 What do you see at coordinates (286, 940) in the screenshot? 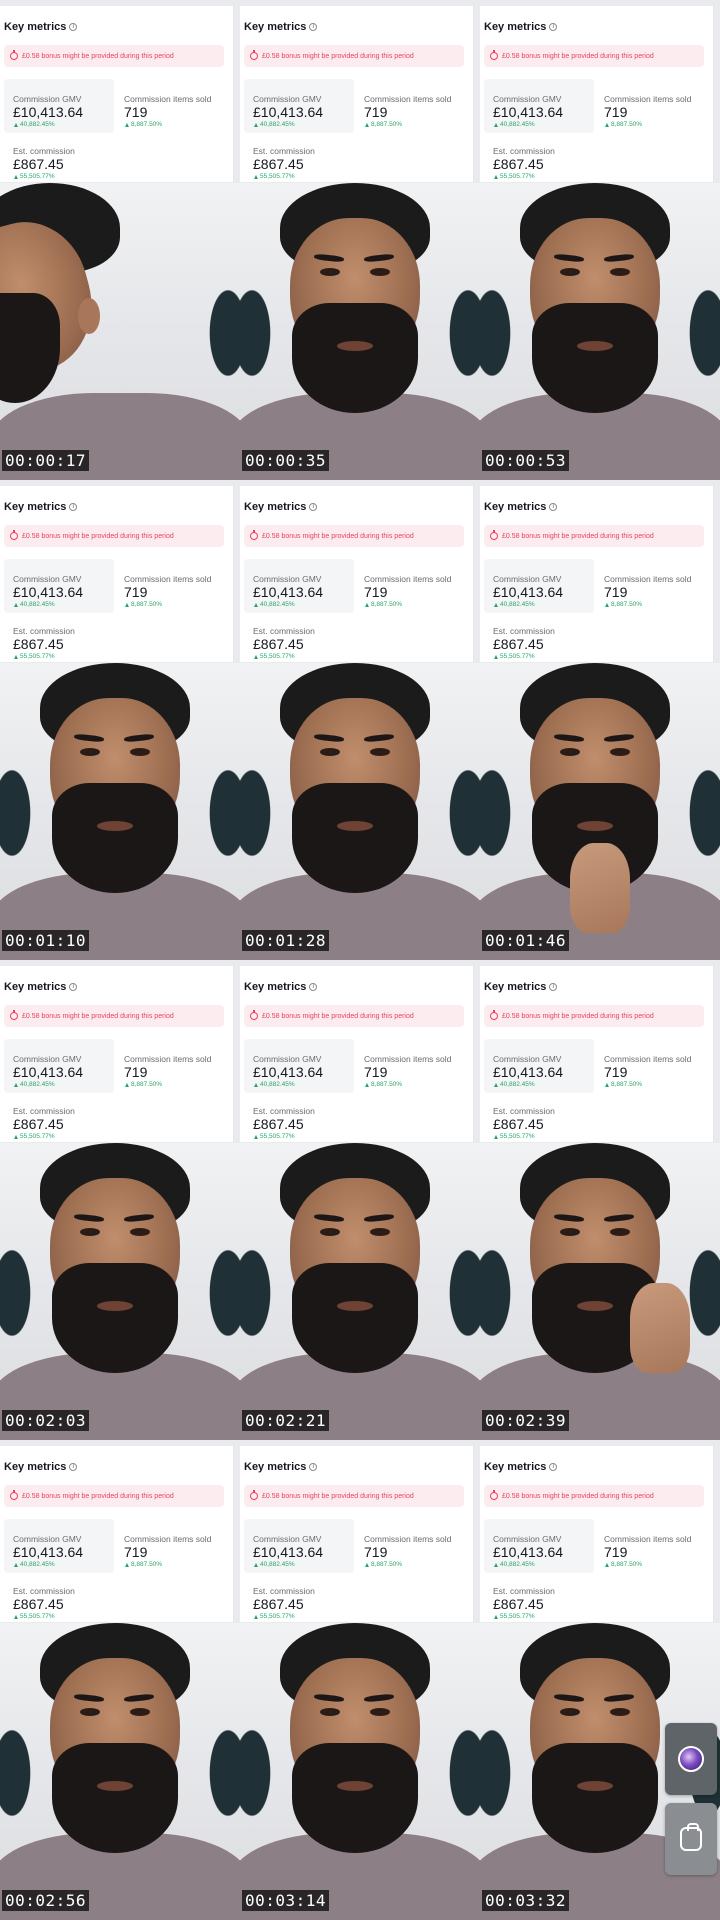
I see `frame-timestamp: 00:01:28` at bounding box center [286, 940].